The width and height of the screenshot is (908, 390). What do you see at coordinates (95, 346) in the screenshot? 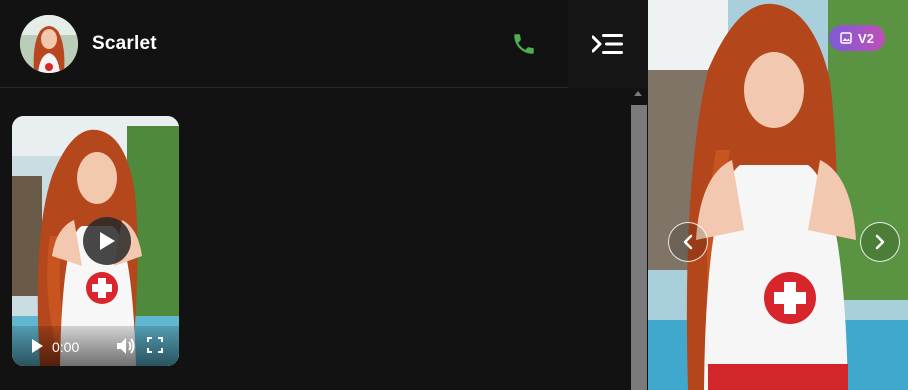
I see `video-controls: 0:00` at bounding box center [95, 346].